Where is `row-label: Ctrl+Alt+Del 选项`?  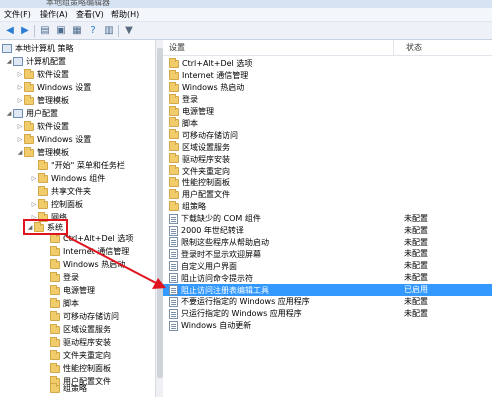 row-label: Ctrl+Alt+Del 选项 is located at coordinates (217, 64).